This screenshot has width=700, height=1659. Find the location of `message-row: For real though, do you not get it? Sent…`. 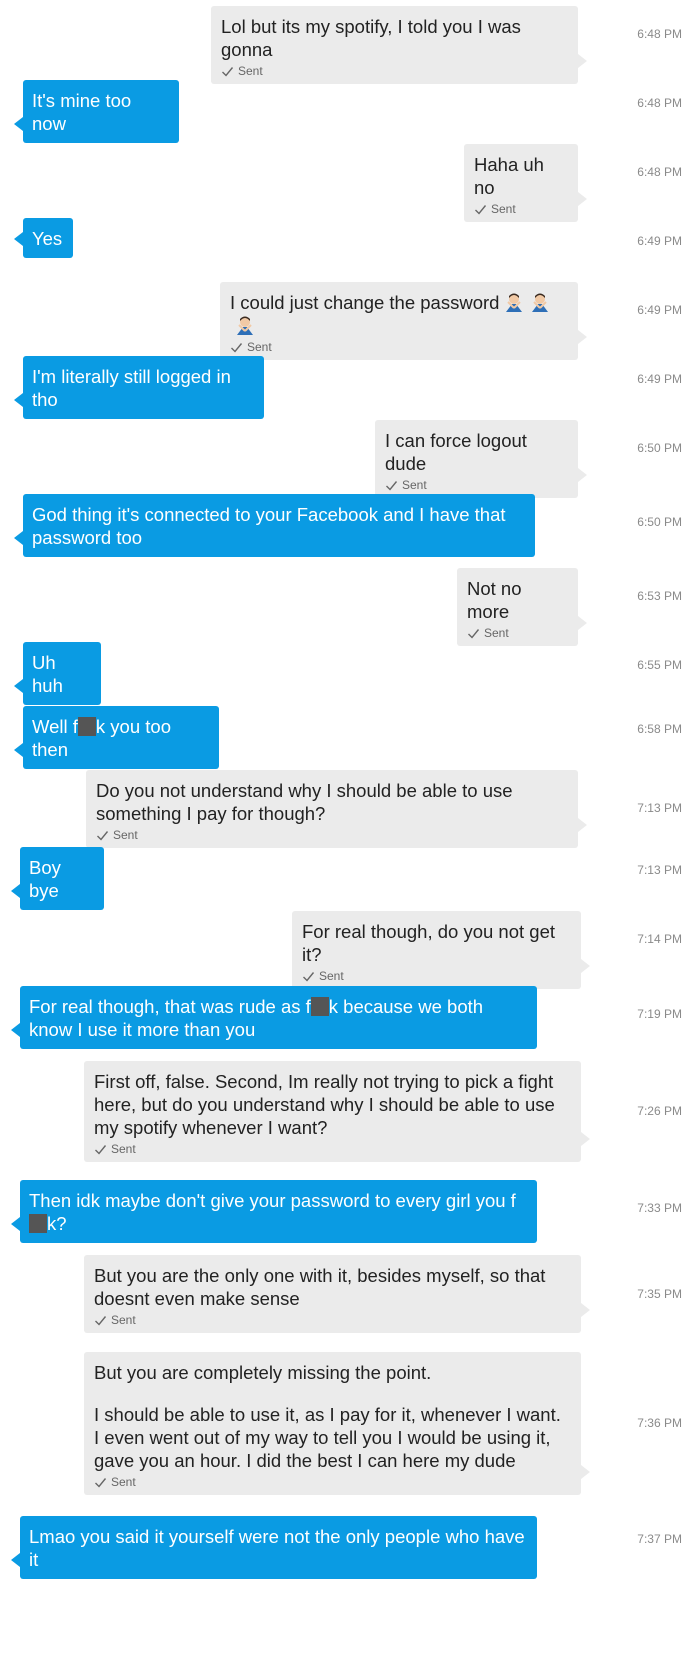

message-row: For real though, do you not get it? Sent… is located at coordinates (350, 950).